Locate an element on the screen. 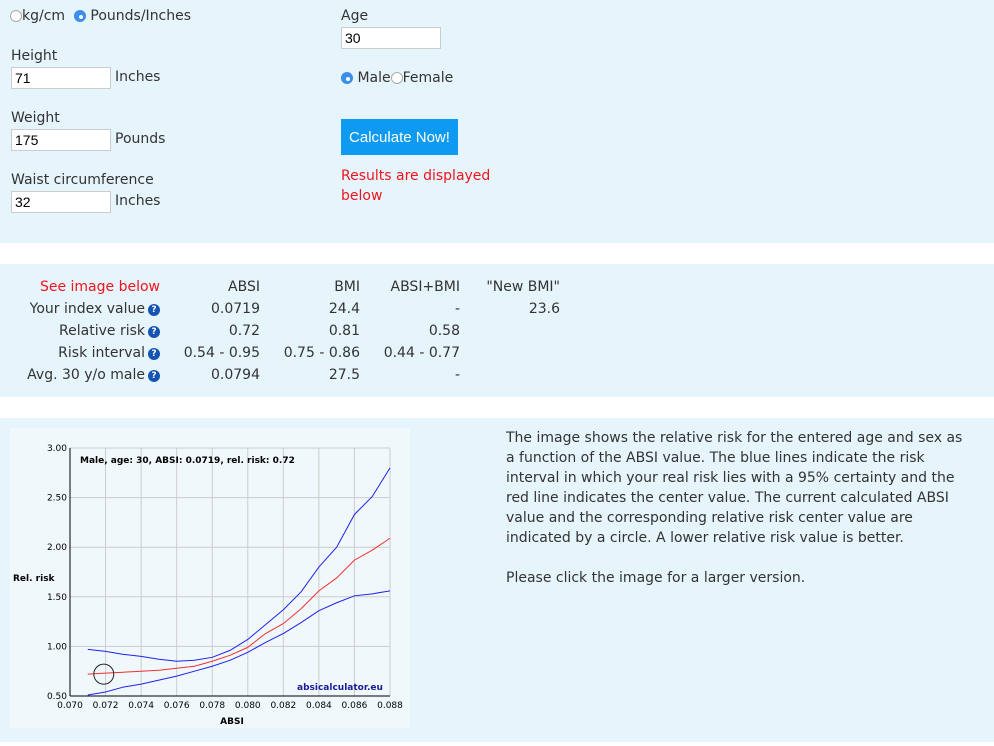 Image resolution: width=994 pixels, height=746 pixels. results-note: Results are displayed below is located at coordinates (416, 186).